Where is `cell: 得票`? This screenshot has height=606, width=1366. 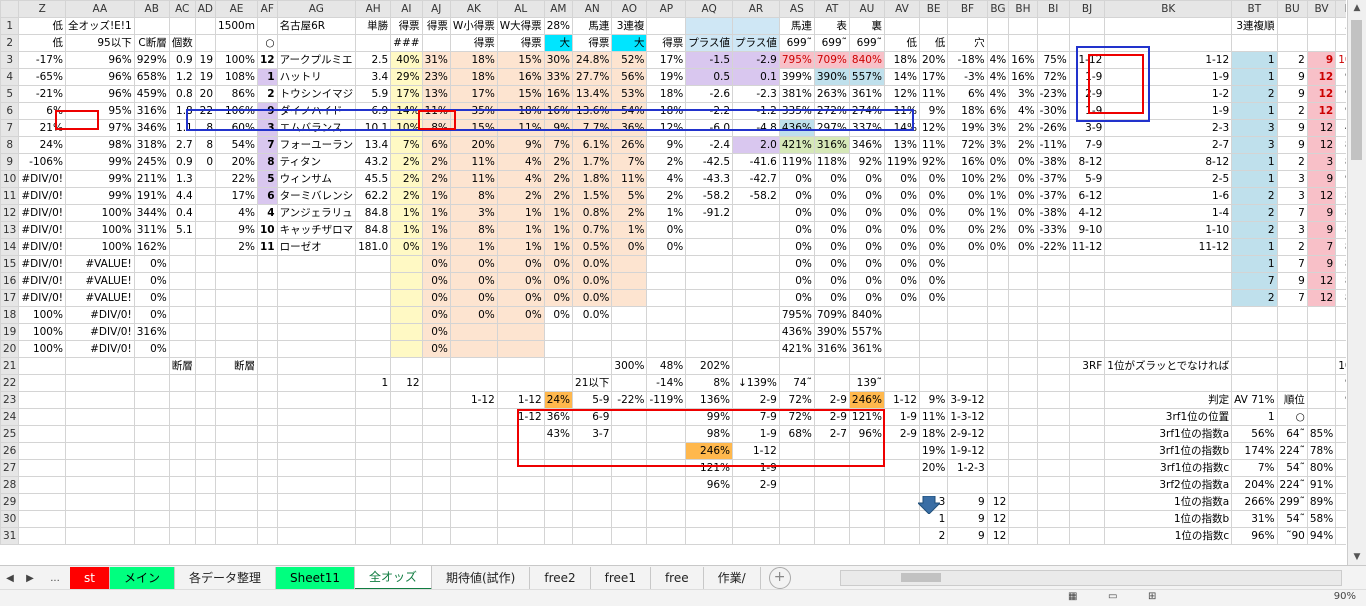
cell: 得票 is located at coordinates (666, 43).